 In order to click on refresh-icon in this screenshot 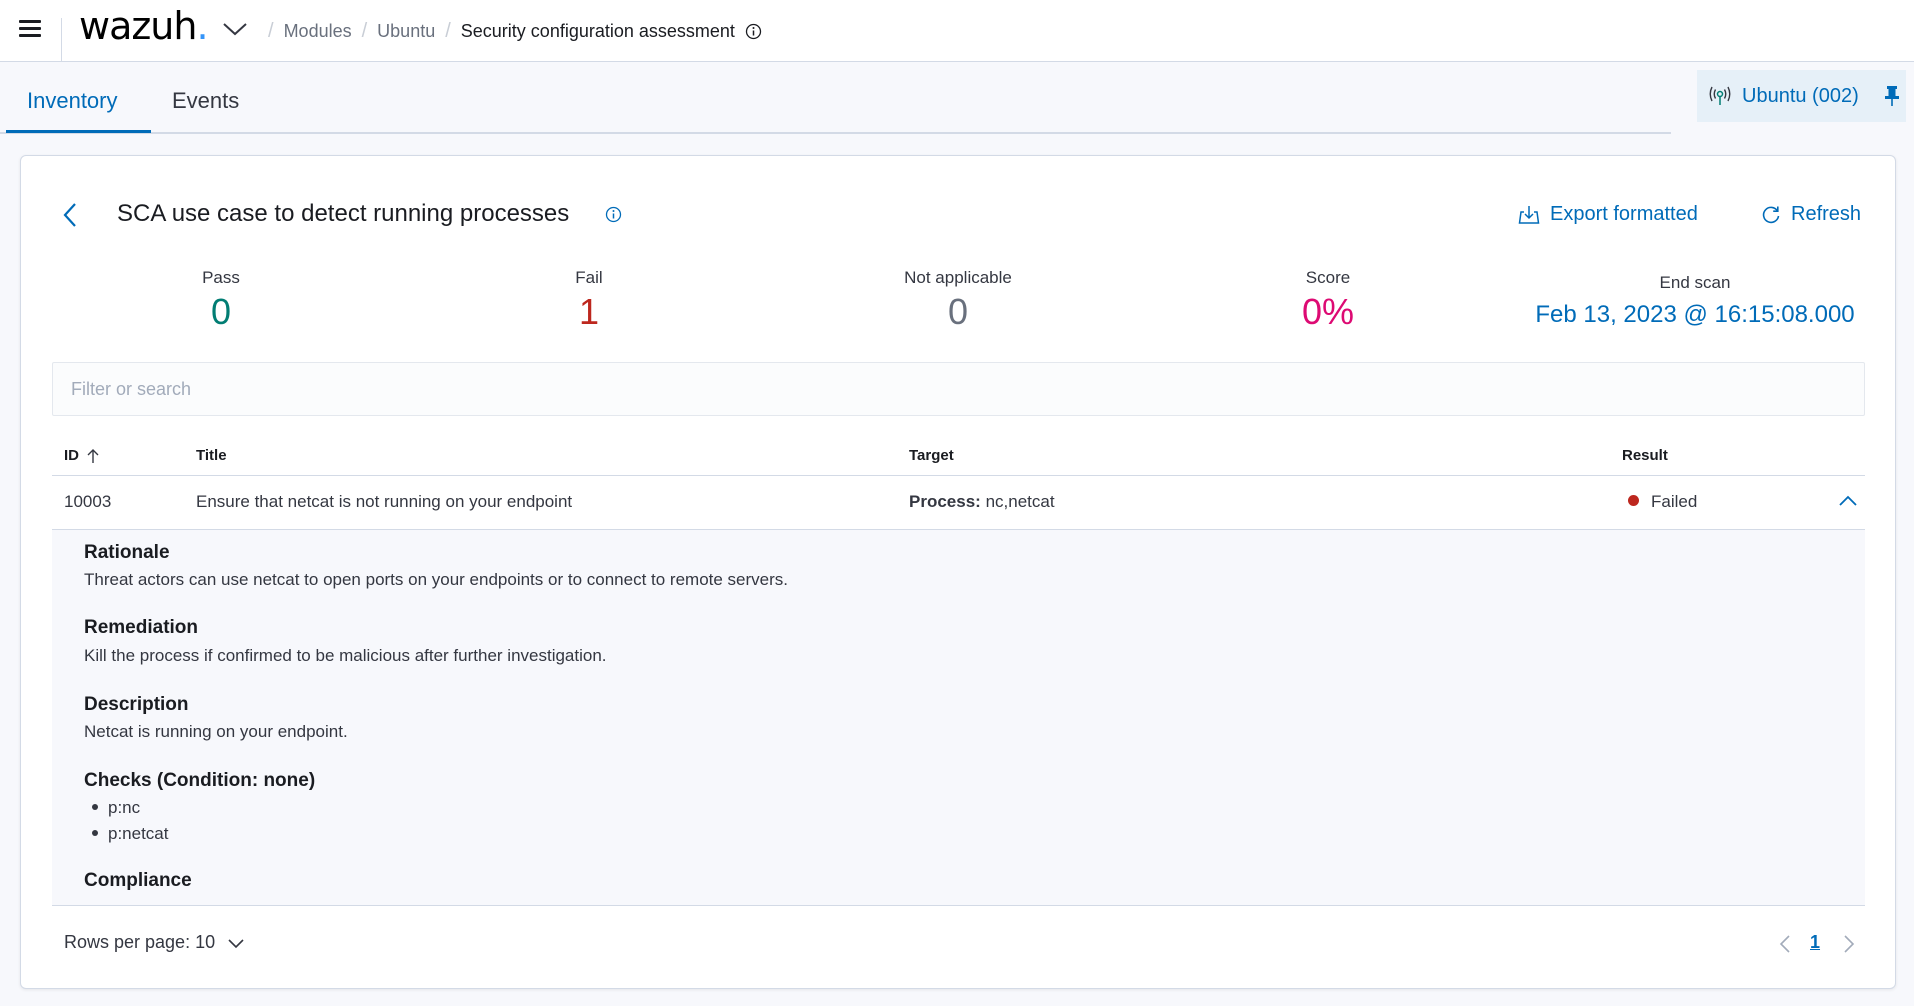, I will do `click(1771, 214)`.